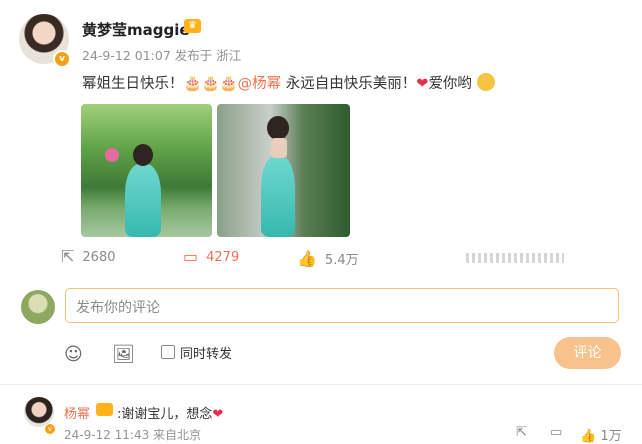 The image size is (642, 444). I want to click on divider, so click(321, 384).